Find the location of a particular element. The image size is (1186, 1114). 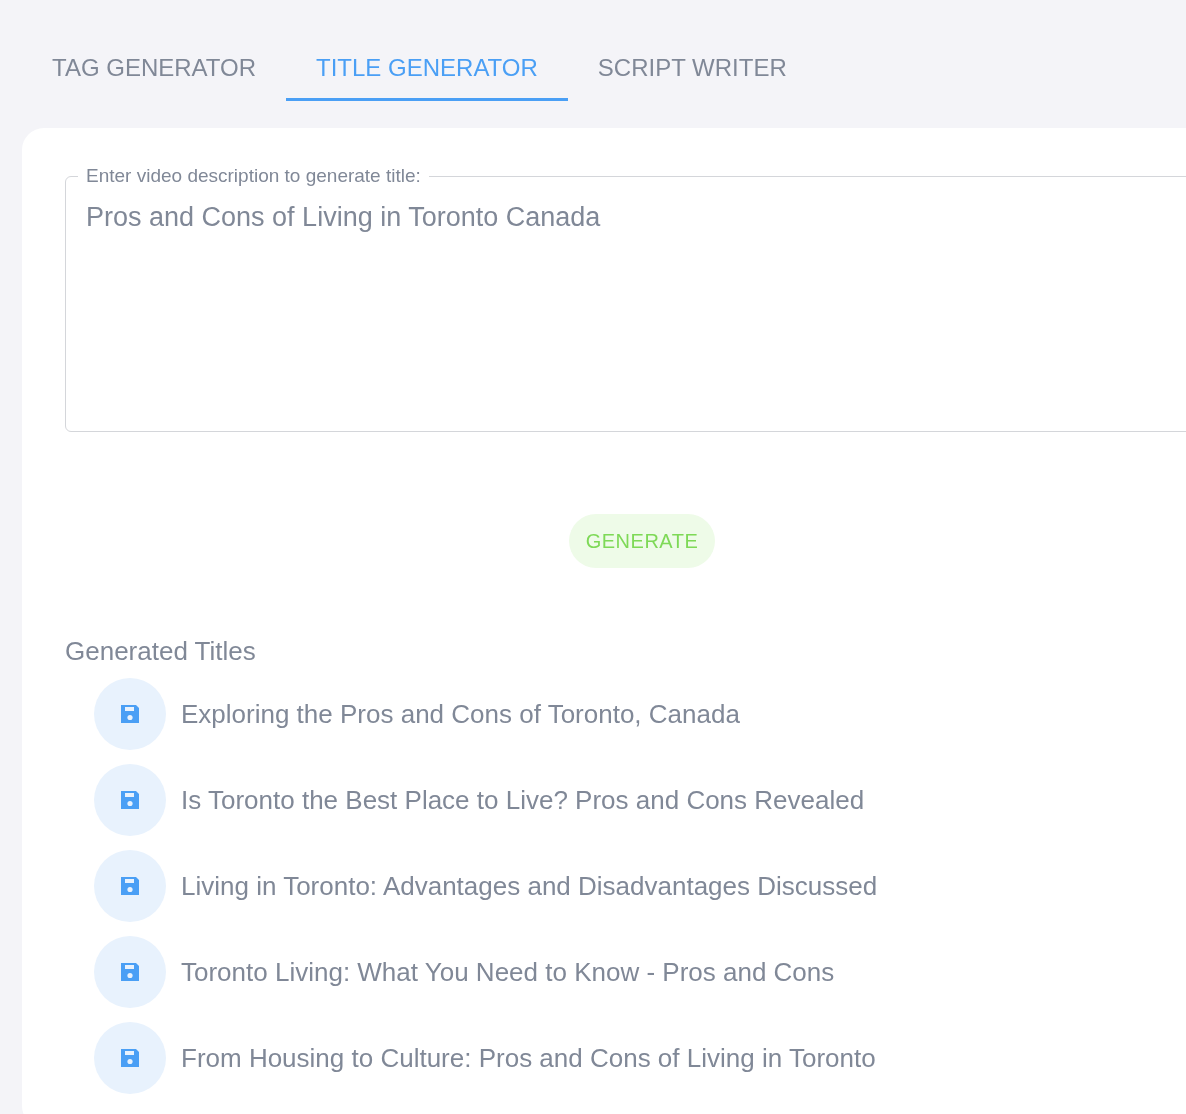

results-heading: Generated Titles is located at coordinates (161, 651).